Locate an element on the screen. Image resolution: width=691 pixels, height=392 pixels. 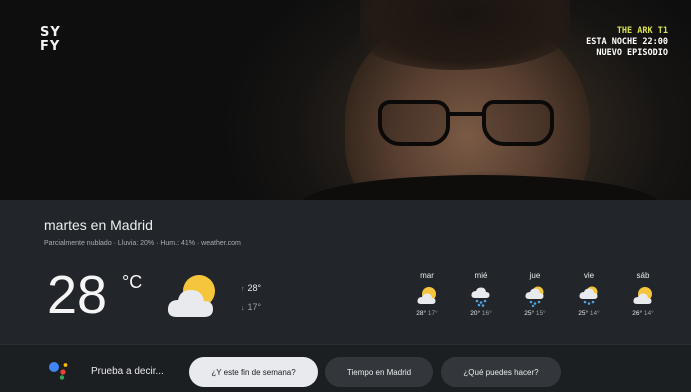
temperature-unit: °C is located at coordinates (132, 282).